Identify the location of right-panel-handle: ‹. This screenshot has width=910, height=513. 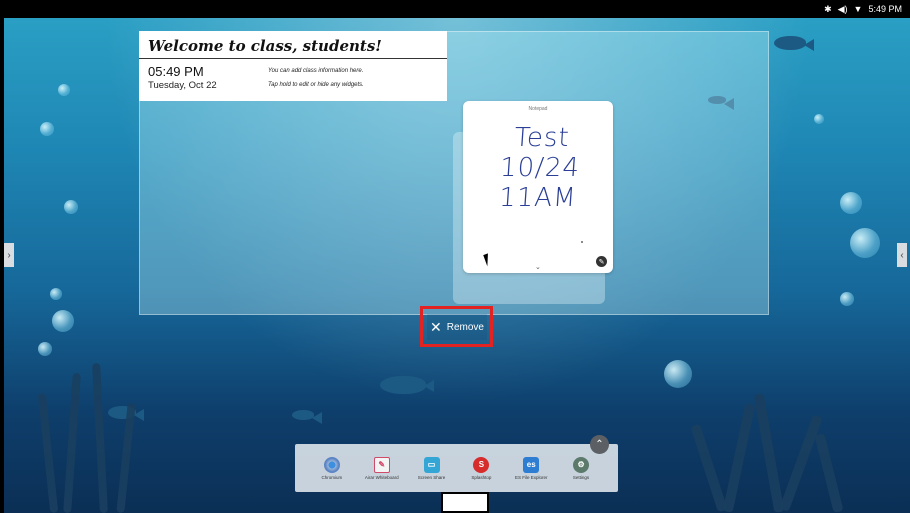
(902, 255).